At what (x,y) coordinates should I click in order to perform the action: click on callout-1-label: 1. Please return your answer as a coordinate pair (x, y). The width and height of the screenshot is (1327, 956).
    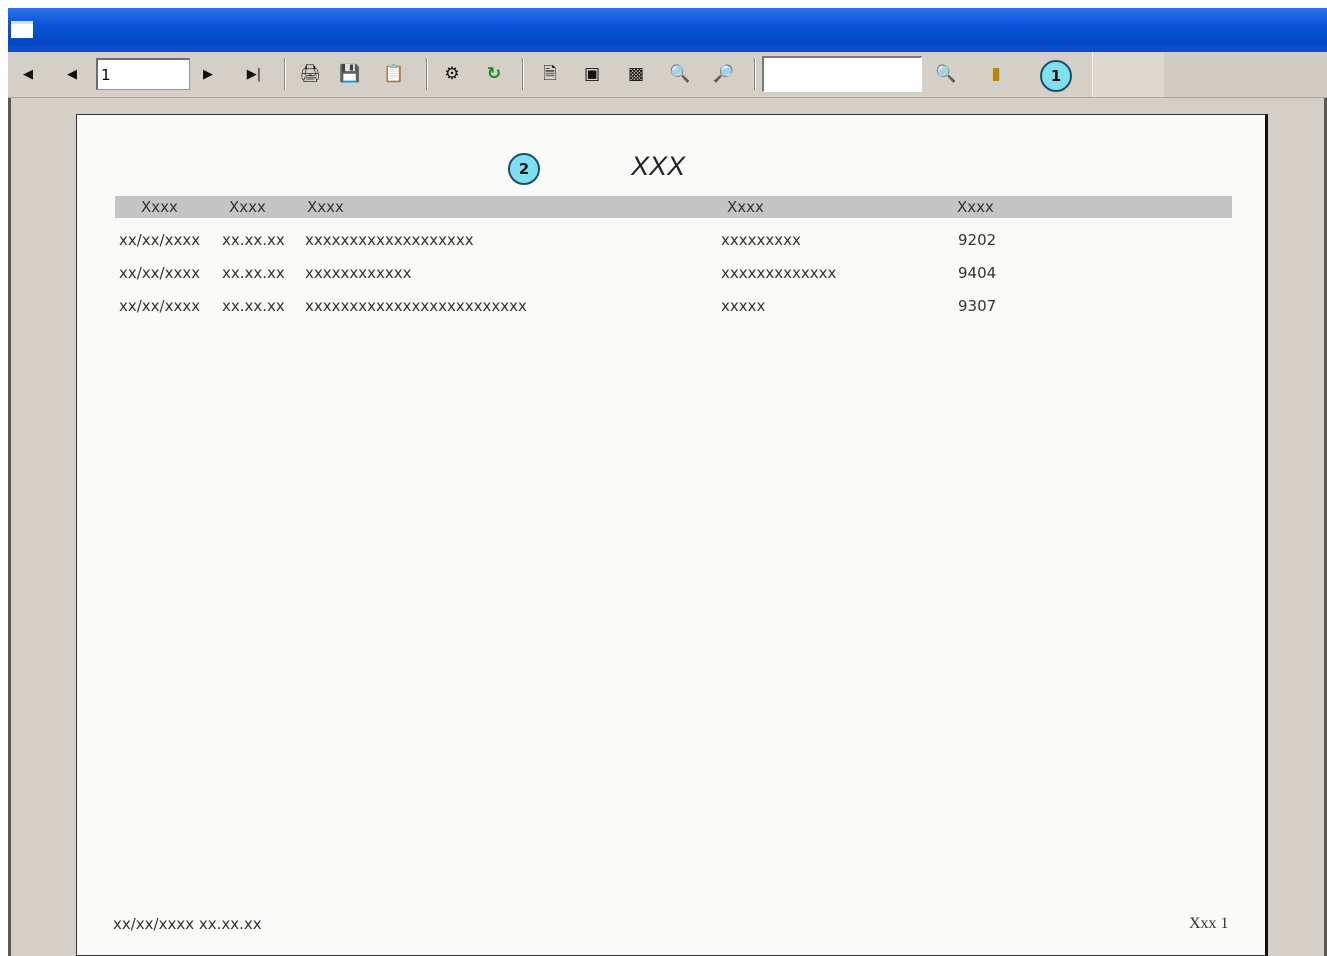
    Looking at the image, I should click on (1056, 76).